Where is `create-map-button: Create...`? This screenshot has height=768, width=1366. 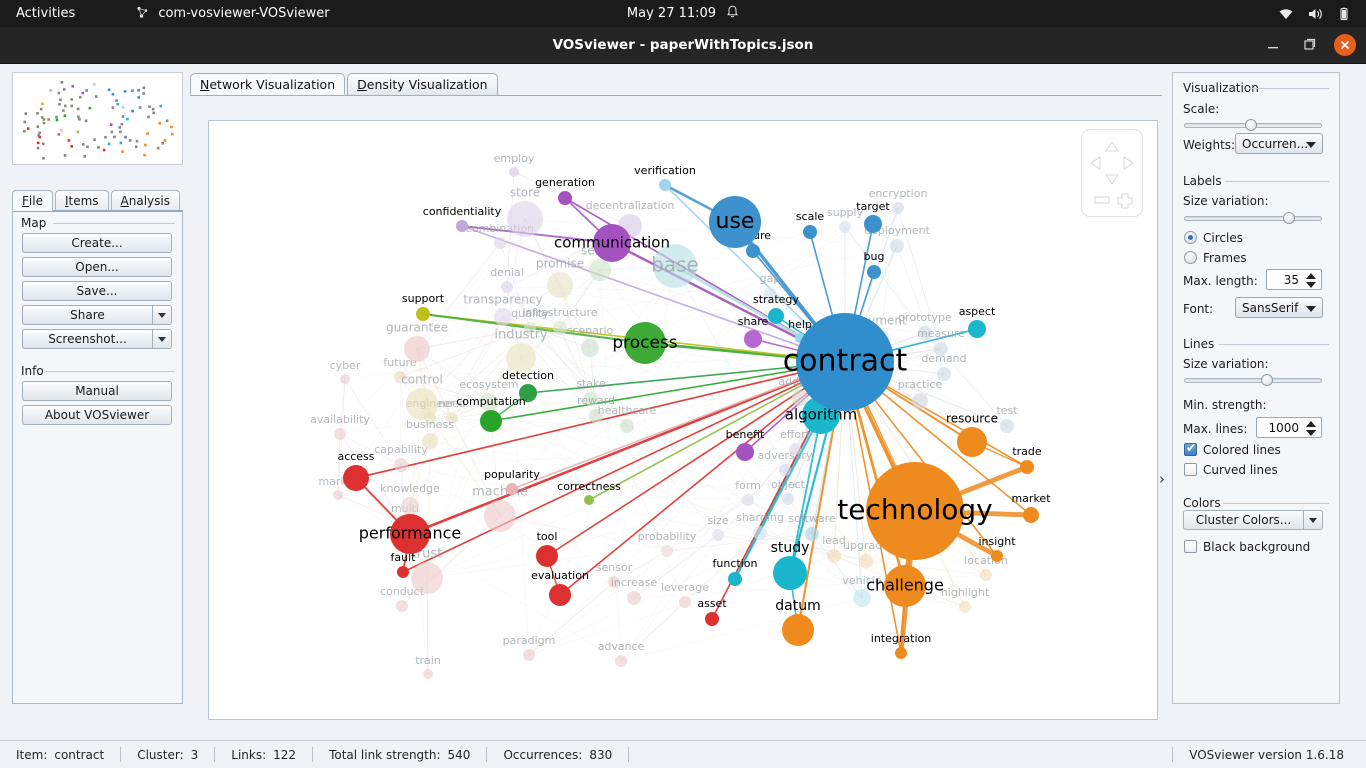 create-map-button: Create... is located at coordinates (97, 243).